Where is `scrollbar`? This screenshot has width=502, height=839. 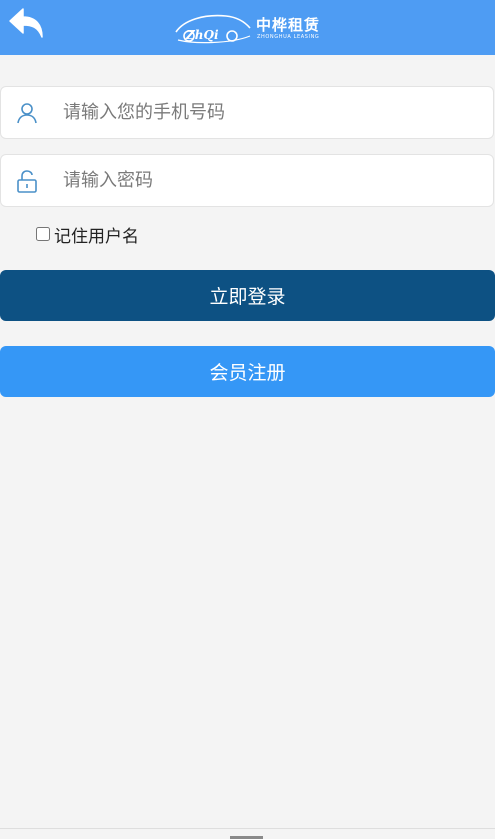
scrollbar is located at coordinates (498, 419).